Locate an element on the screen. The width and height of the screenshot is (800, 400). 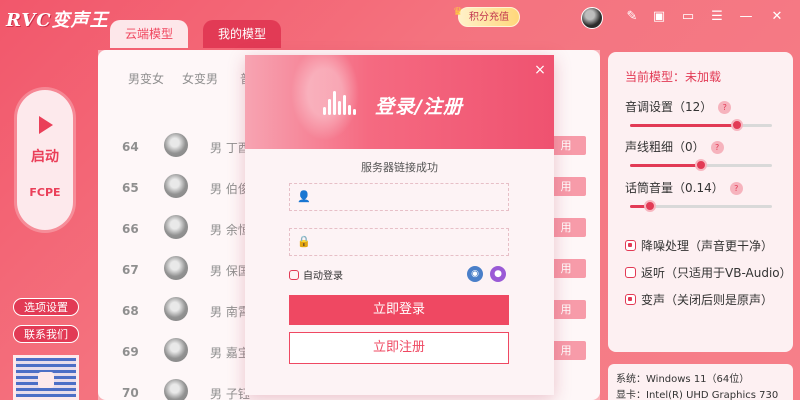
password-input is located at coordinates (409, 243).